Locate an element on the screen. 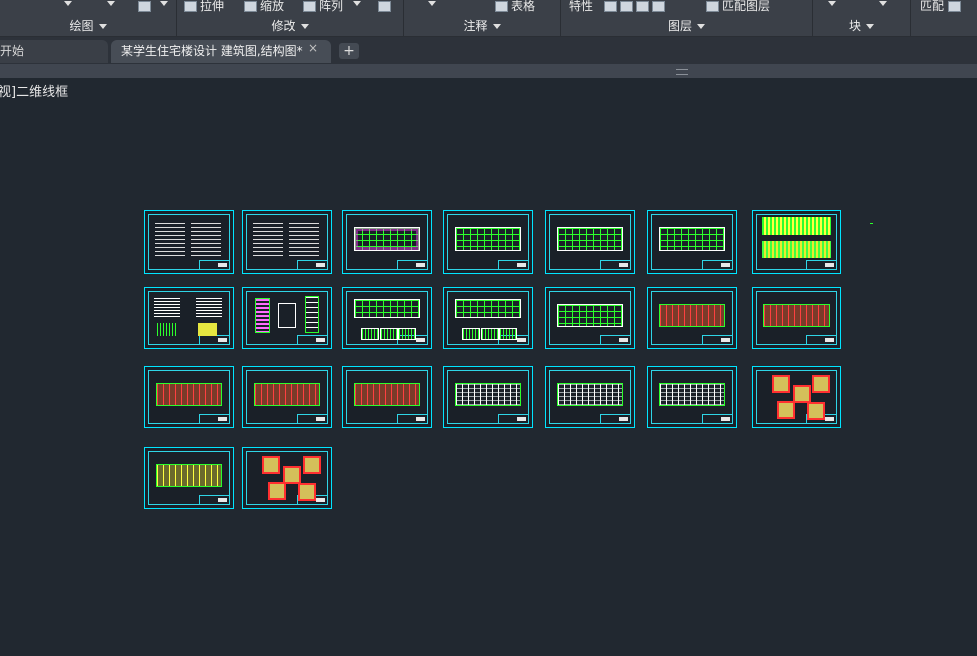 The height and width of the screenshot is (656, 977). file-tab-bar: 开始 某学生住宅楼设计 建筑图,结构图* × + is located at coordinates (488, 50).